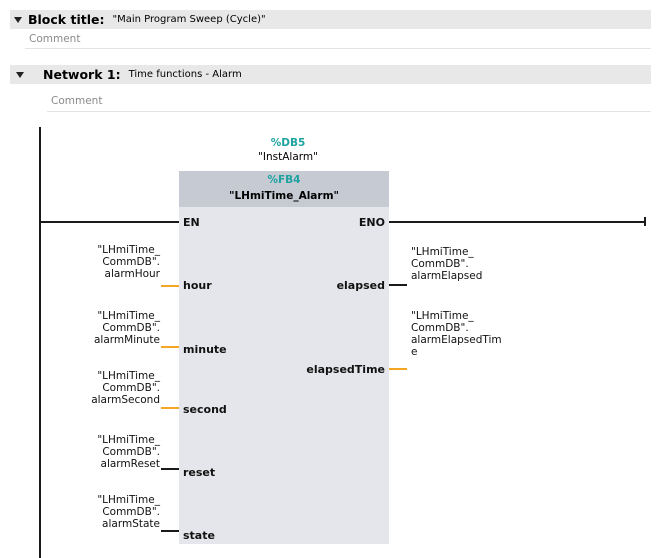 The image size is (661, 558). What do you see at coordinates (446, 264) in the screenshot?
I see `operand-elapsed: "LHmiTime_ CommDB". alarmElapsed` at bounding box center [446, 264].